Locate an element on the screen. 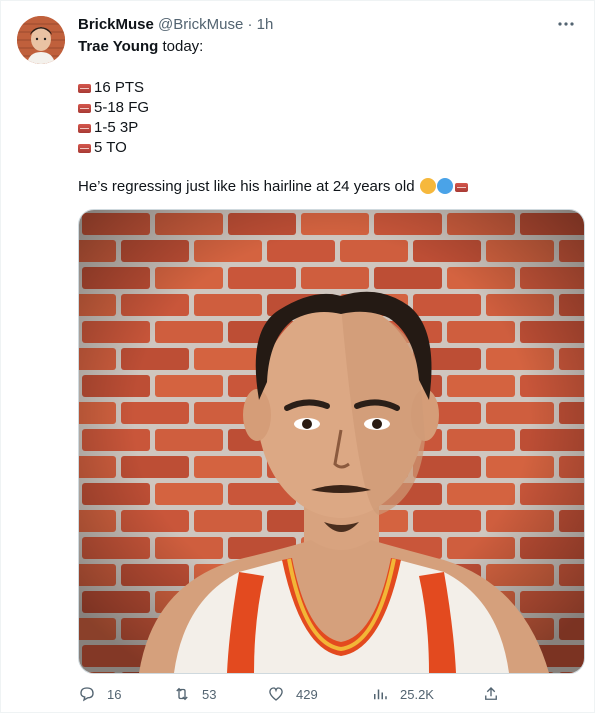 Image resolution: width=595 pixels, height=713 pixels. more-icon is located at coordinates (566, 24).